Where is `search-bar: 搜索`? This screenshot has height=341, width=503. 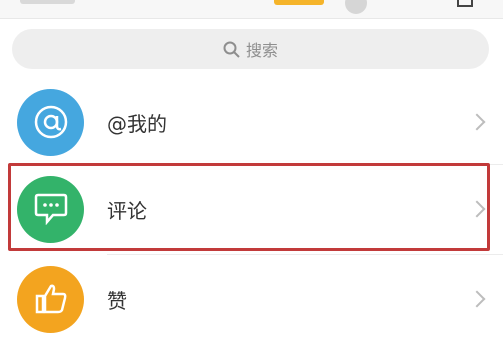 search-bar: 搜索 is located at coordinates (250, 49).